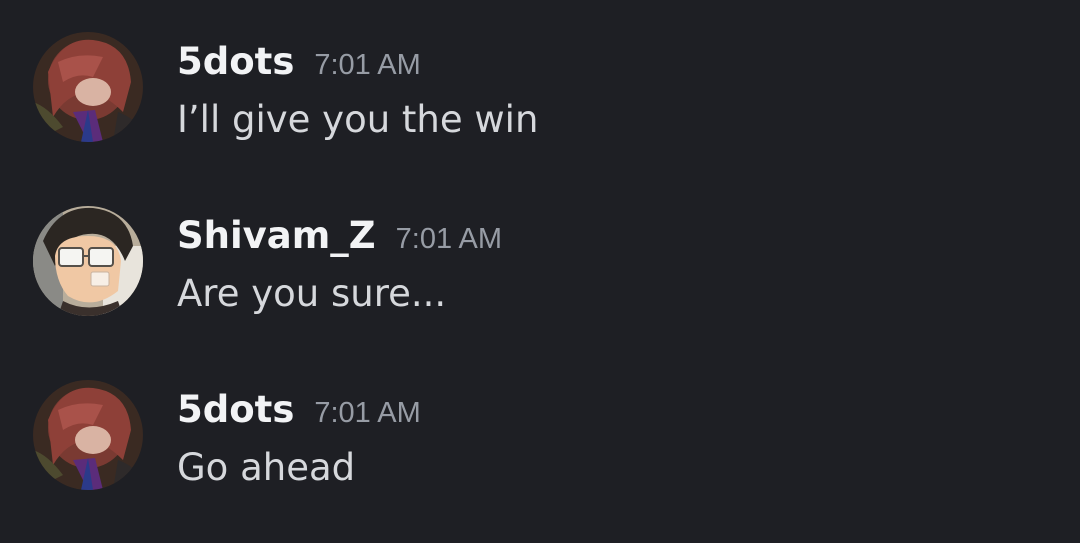 The image size is (1080, 543). I want to click on message-text: I’ll give you the win, so click(358, 119).